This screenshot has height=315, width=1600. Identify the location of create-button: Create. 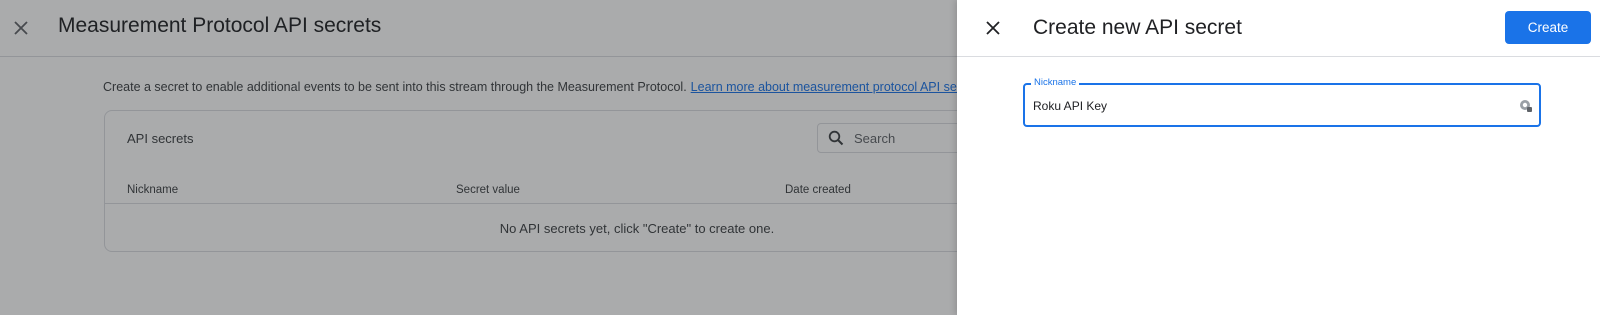
(1548, 27).